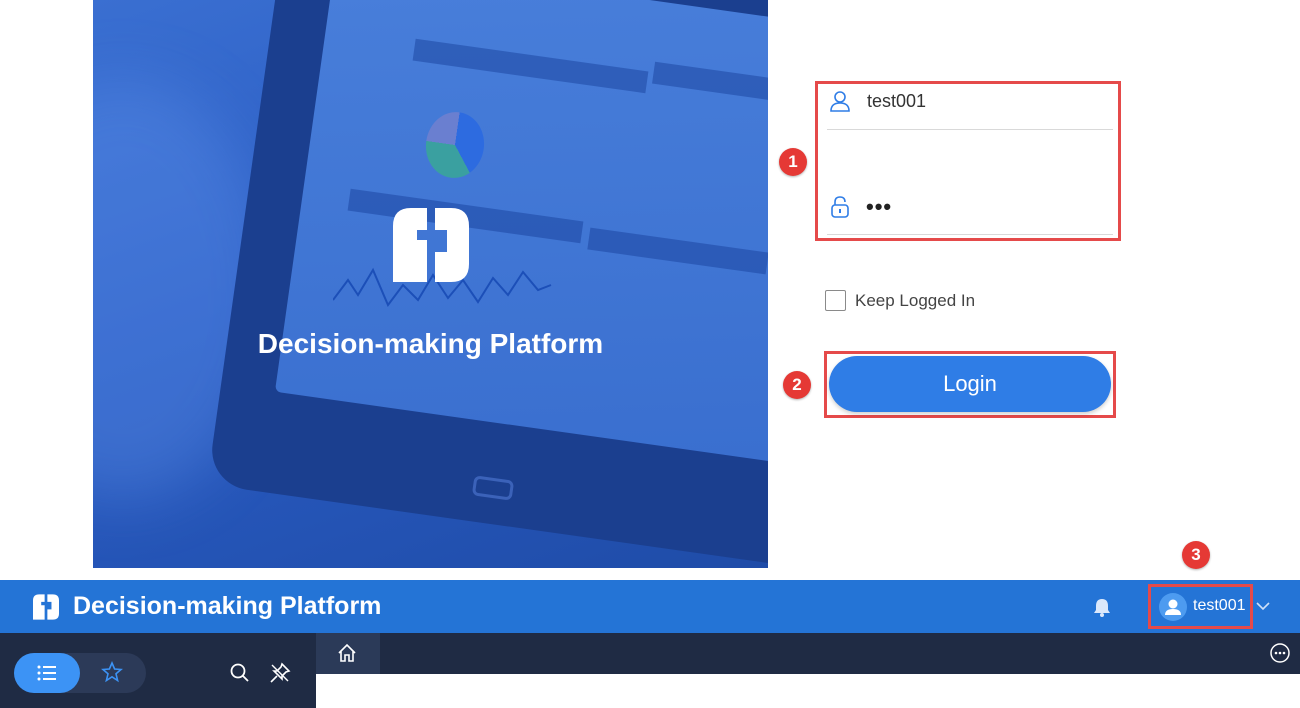  I want to click on list-icon, so click(46, 673).